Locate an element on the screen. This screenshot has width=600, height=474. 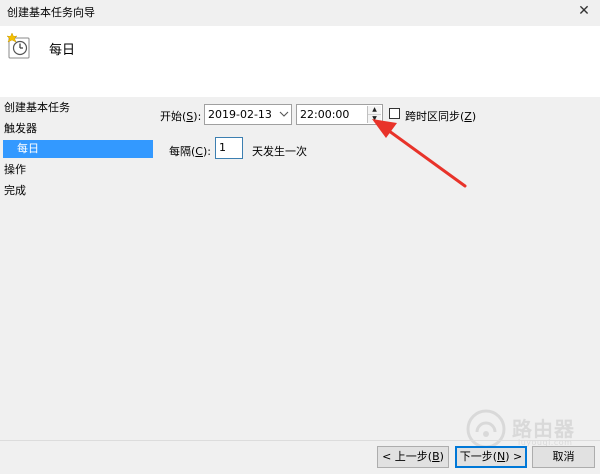
router-logo-icon is located at coordinates (486, 429).